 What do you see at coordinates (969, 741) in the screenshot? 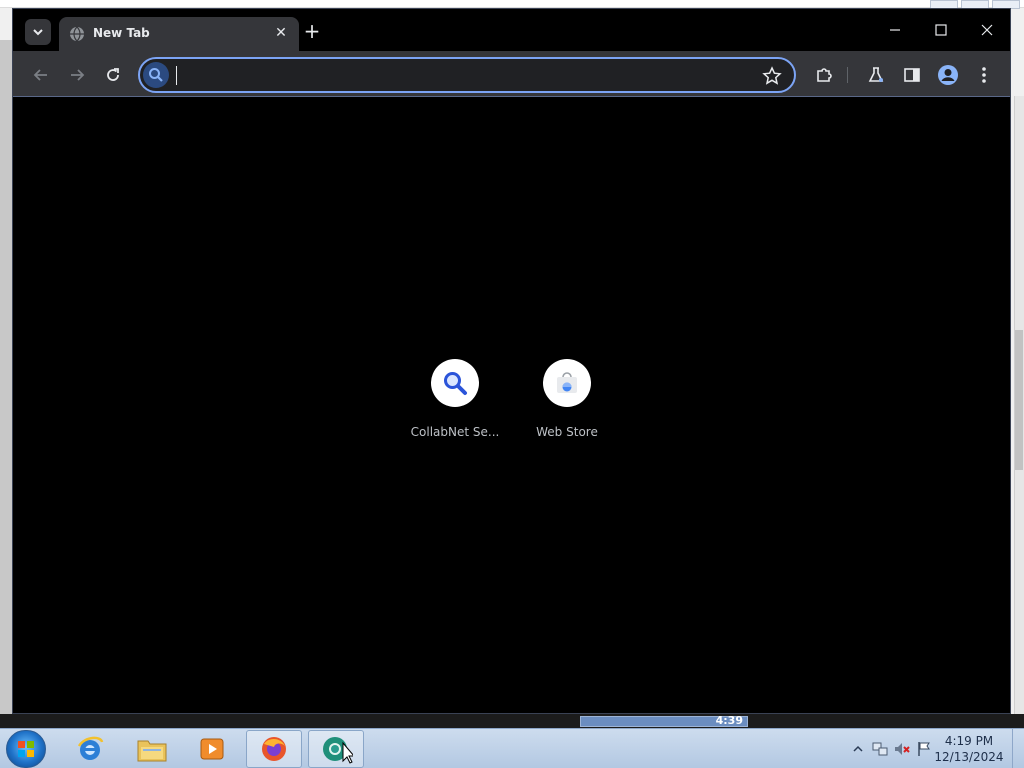
I see `clock-time: 4:19 PM` at bounding box center [969, 741].